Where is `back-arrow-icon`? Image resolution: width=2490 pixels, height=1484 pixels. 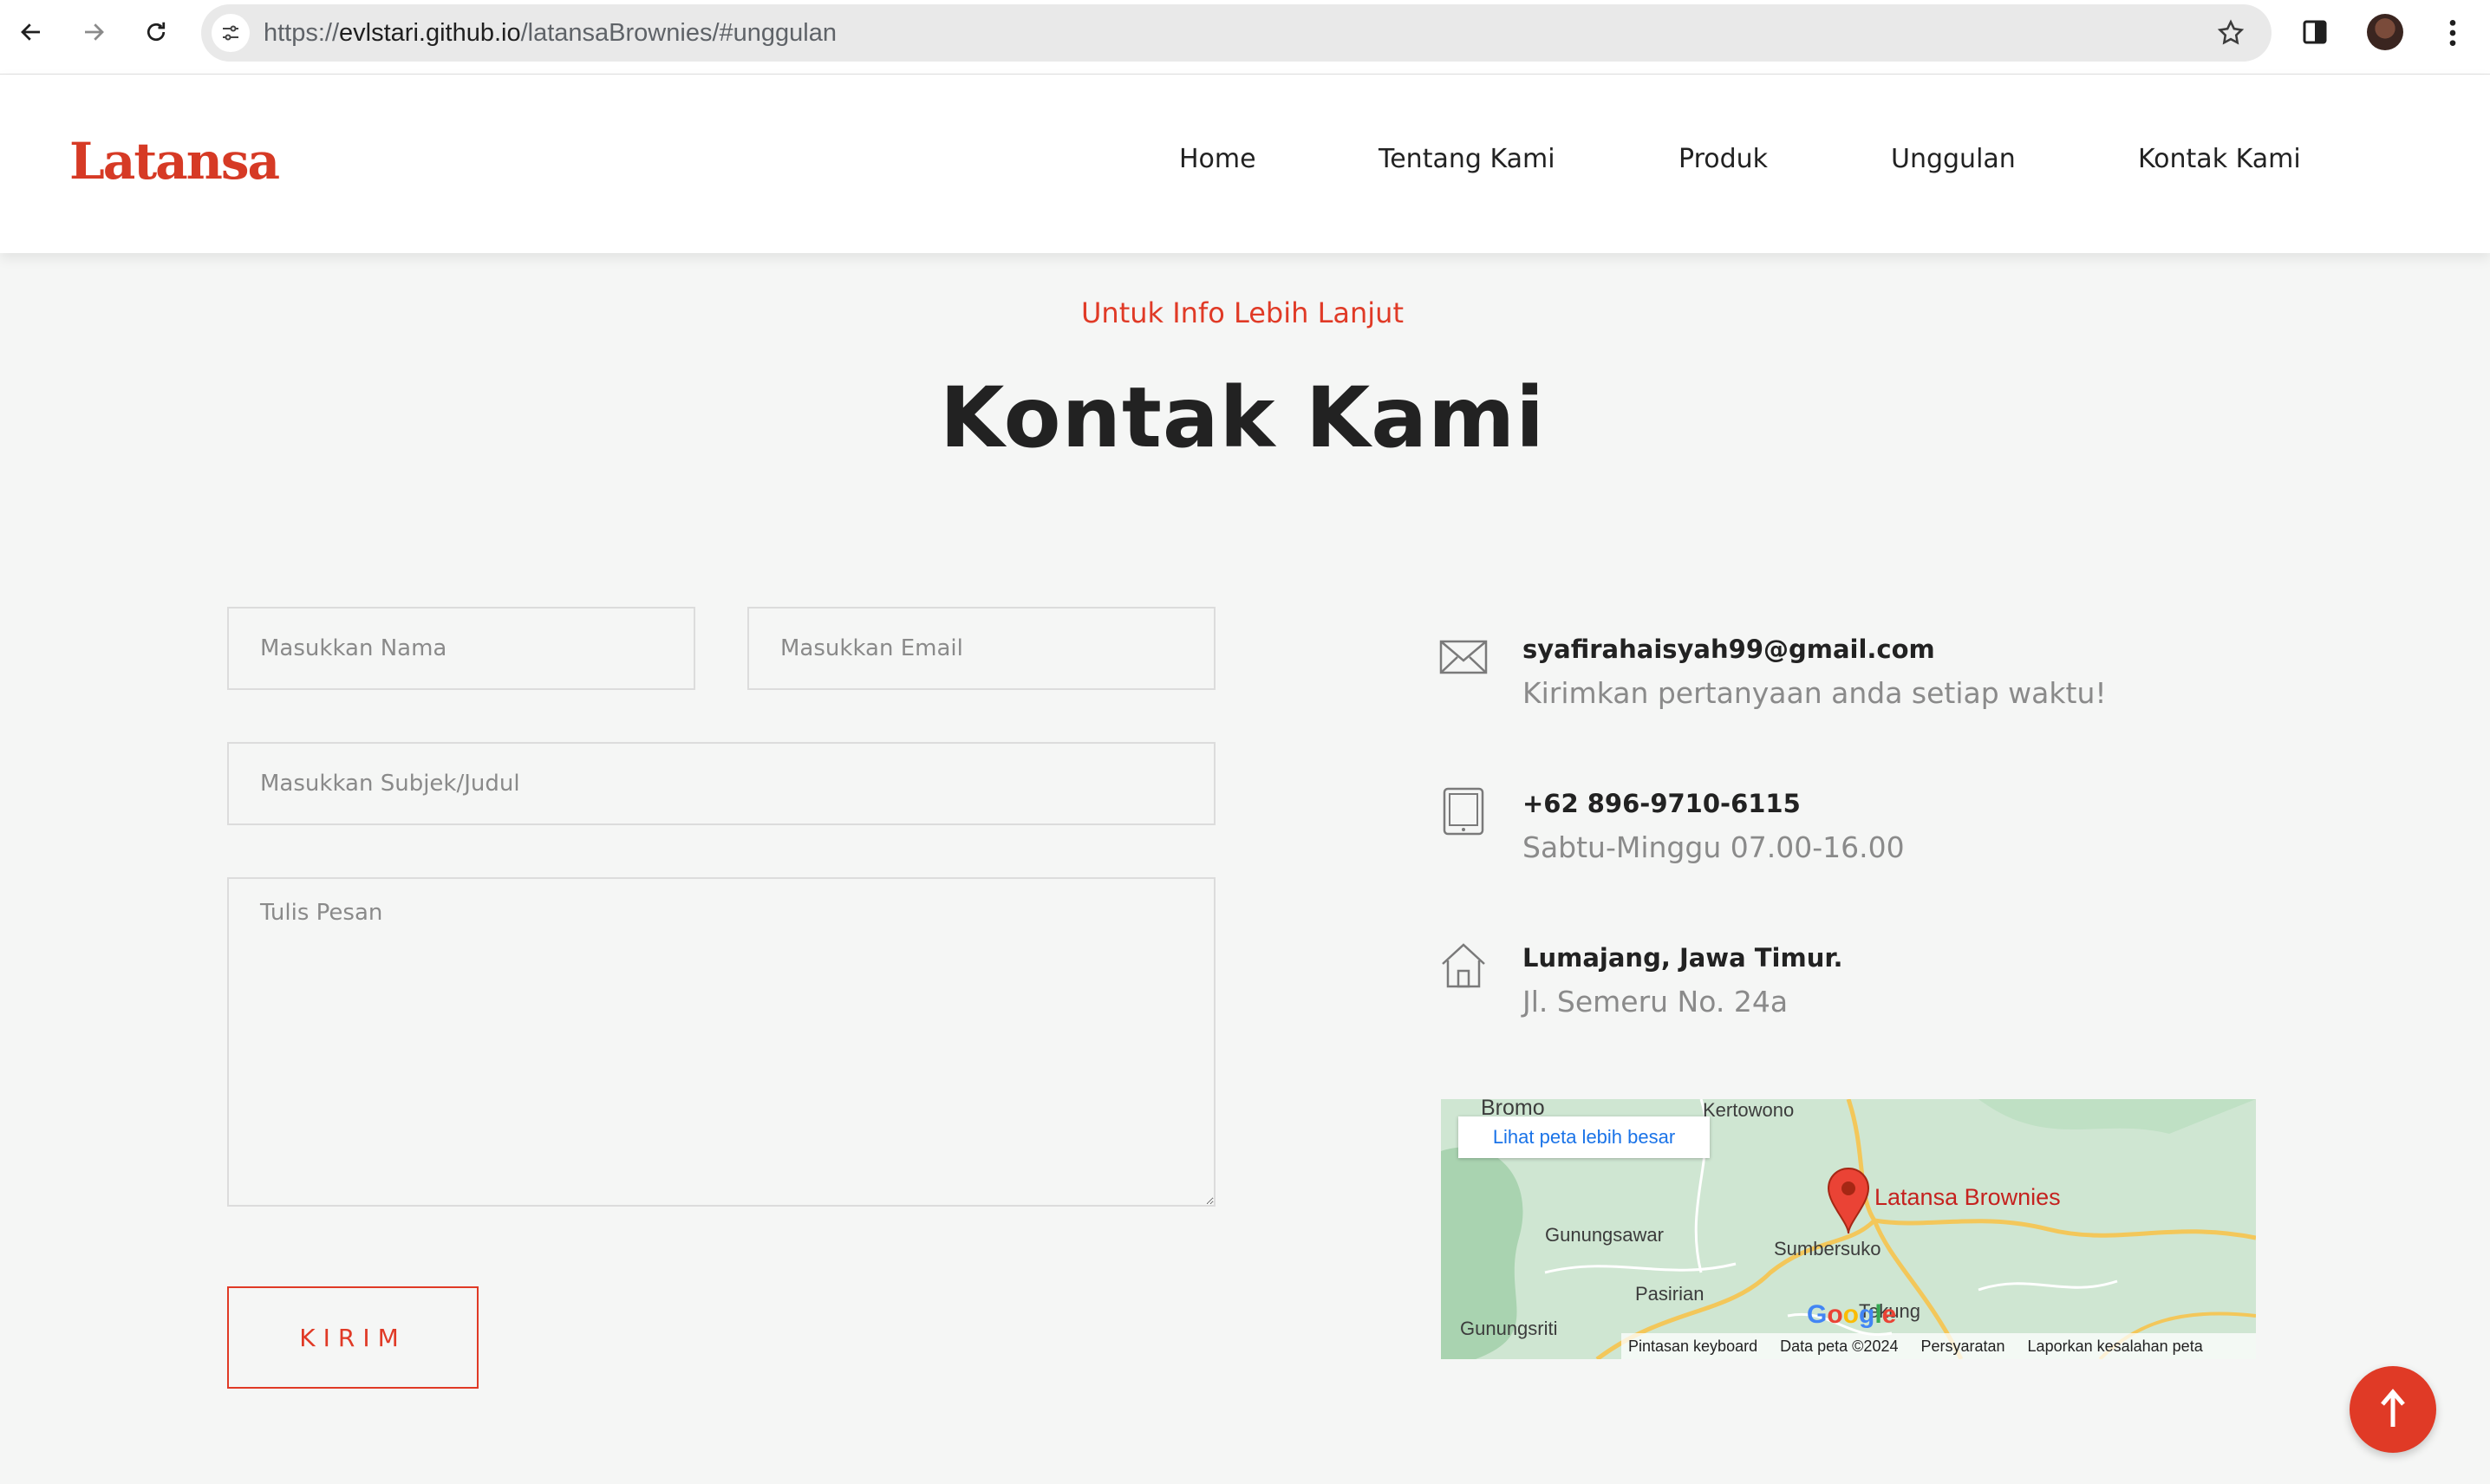 back-arrow-icon is located at coordinates (31, 32).